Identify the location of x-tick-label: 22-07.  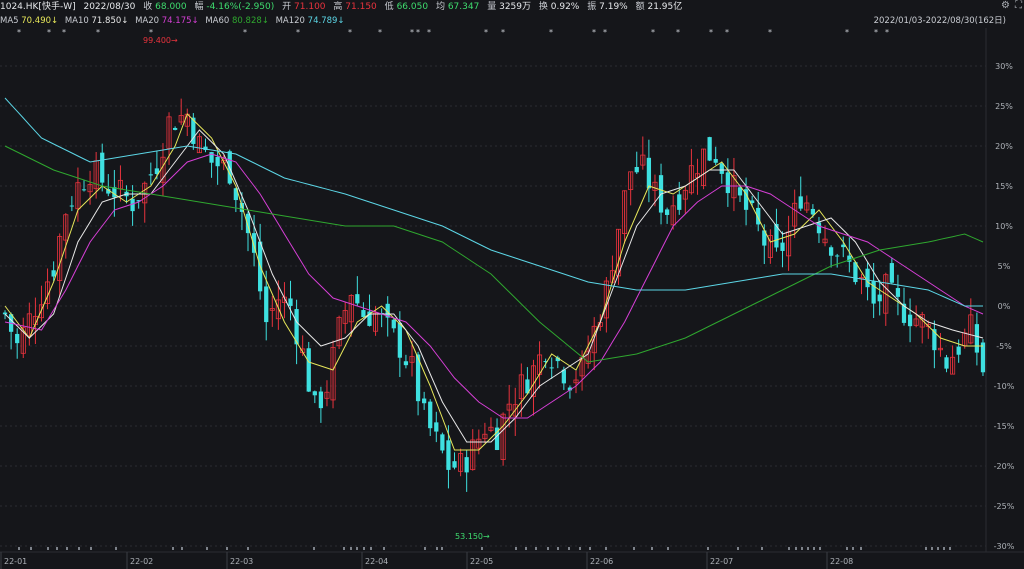
(721, 561).